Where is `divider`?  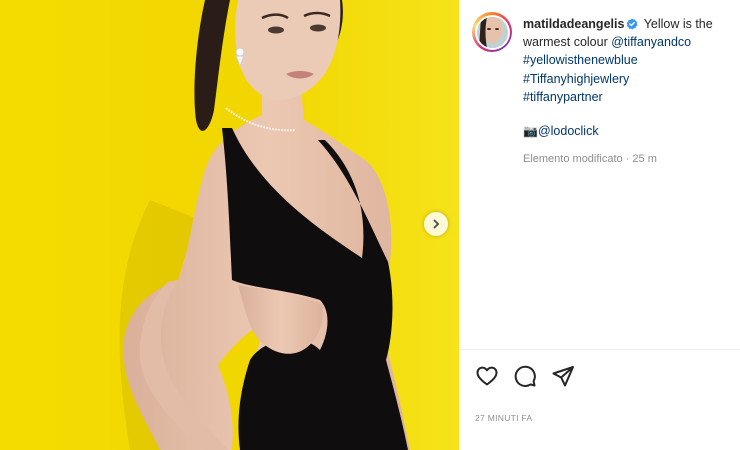
divider is located at coordinates (600, 349).